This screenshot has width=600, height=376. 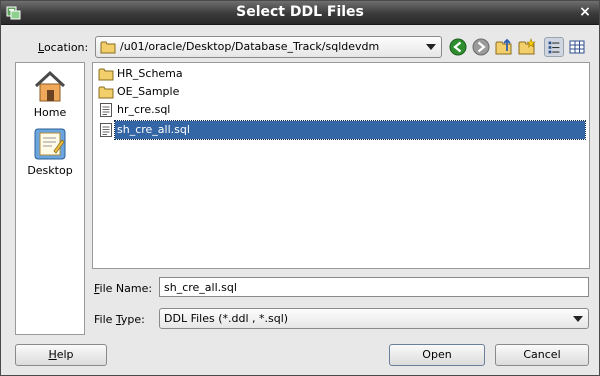 I want to click on dialog-title: Select DDL Files, so click(x=300, y=12).